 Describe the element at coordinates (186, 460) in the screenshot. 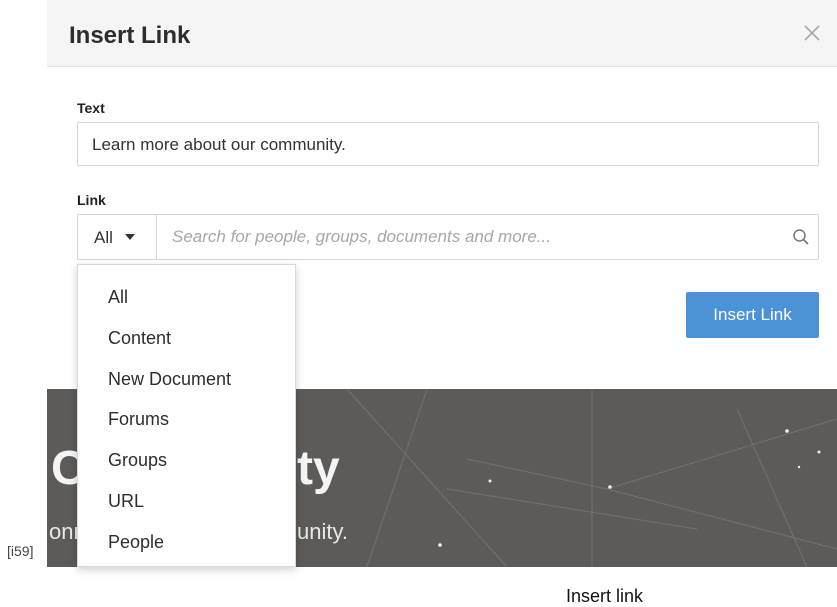

I see `menu-item-groups: Groups` at that location.